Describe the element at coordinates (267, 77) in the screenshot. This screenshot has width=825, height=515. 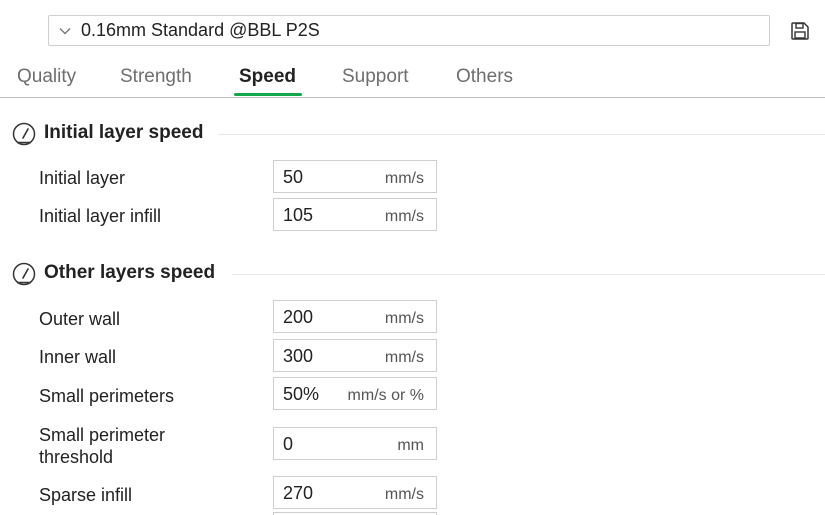
I see `tab-speed: Speed` at that location.